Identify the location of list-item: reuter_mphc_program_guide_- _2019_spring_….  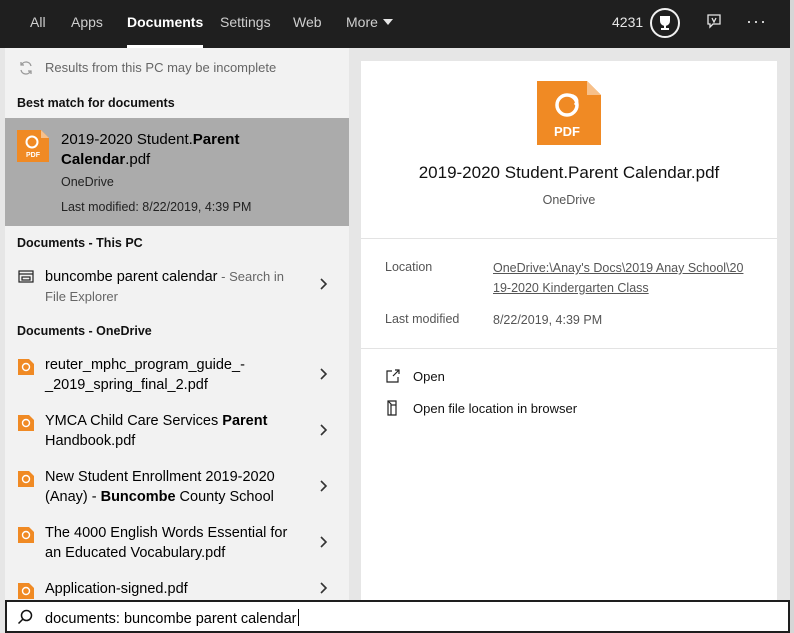
(177, 376).